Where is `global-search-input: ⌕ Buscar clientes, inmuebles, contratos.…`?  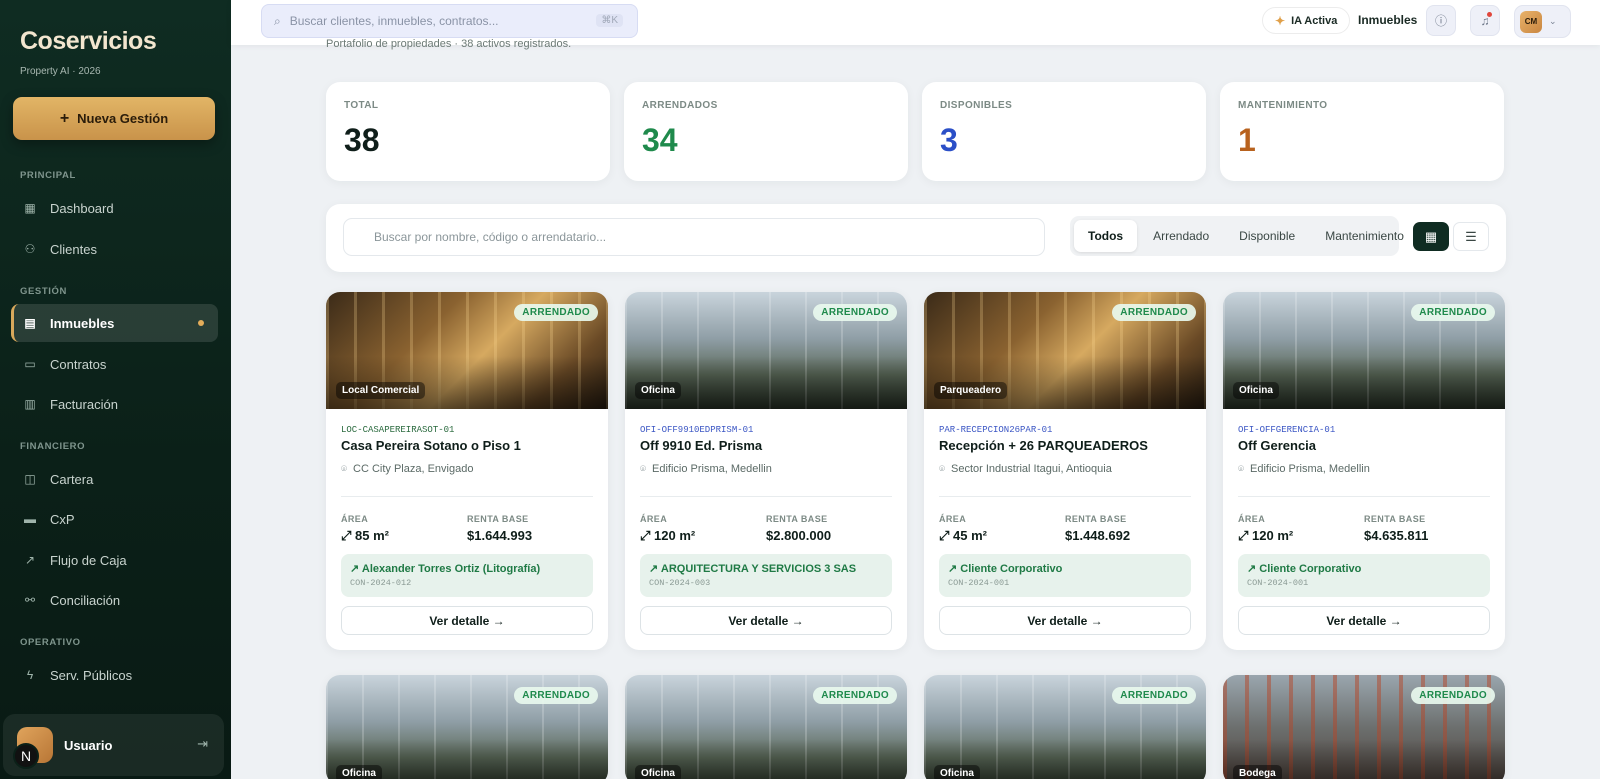 global-search-input: ⌕ Buscar clientes, inmuebles, contratos.… is located at coordinates (449, 21).